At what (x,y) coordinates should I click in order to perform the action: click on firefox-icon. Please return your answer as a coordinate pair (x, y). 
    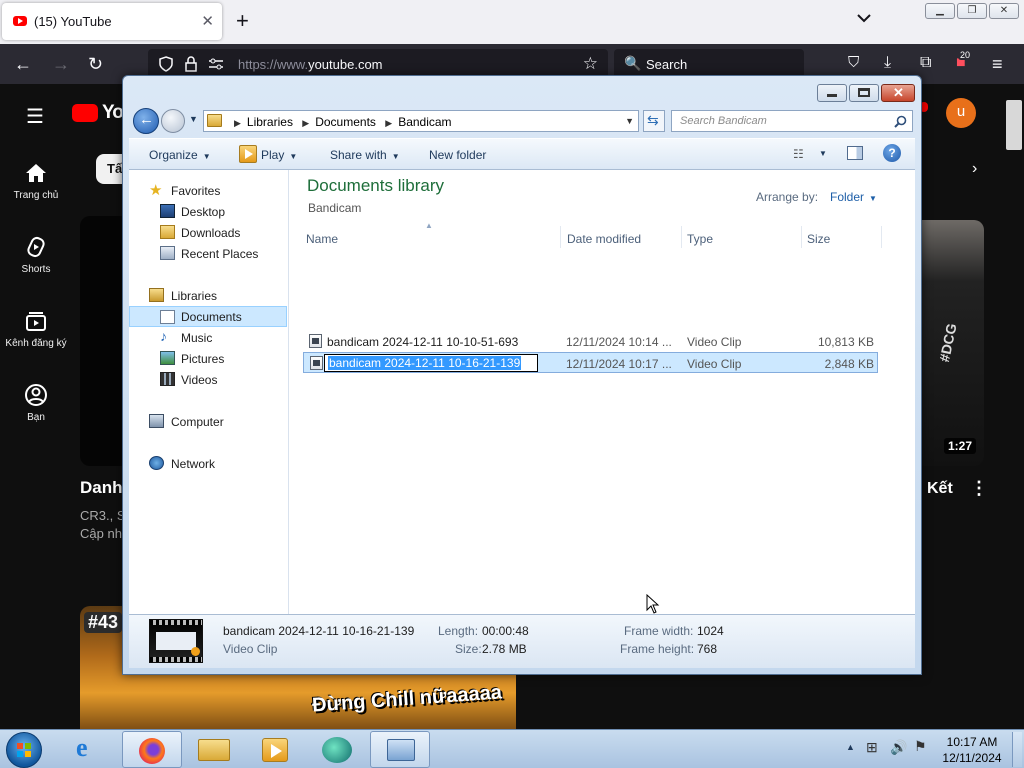
    Looking at the image, I should click on (152, 751).